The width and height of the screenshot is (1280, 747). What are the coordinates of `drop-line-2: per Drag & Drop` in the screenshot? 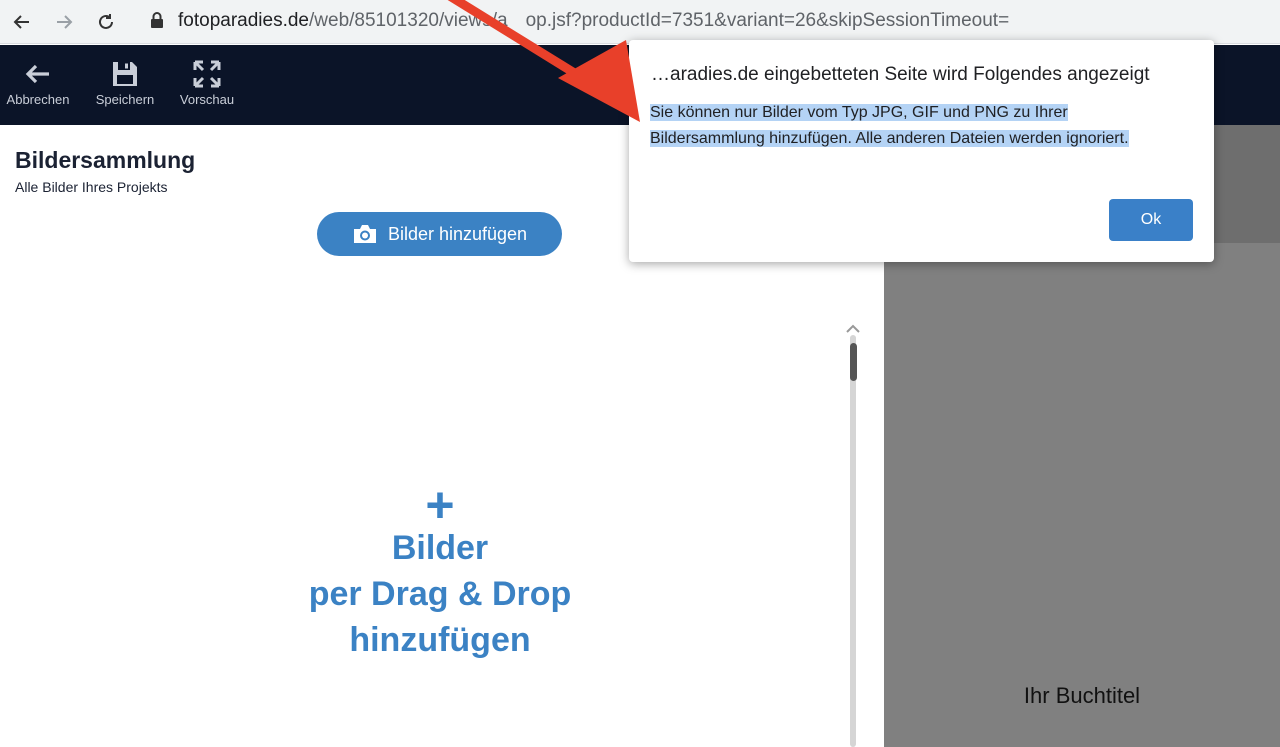 It's located at (440, 594).